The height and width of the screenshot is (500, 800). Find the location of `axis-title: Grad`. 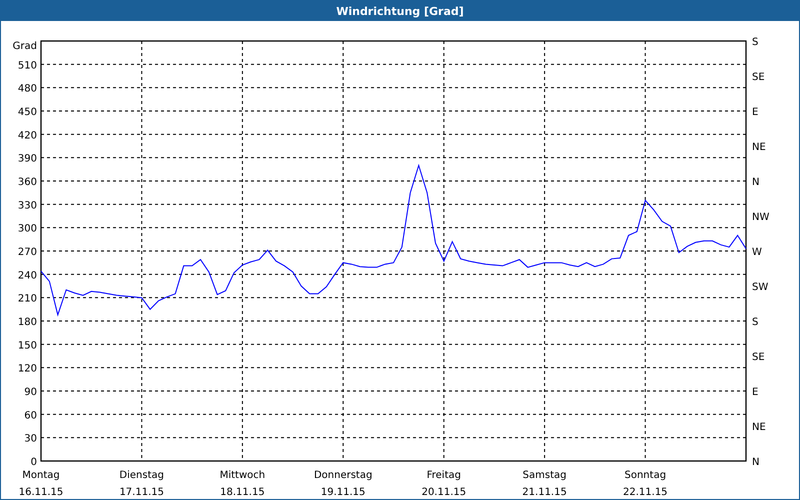

axis-title: Grad is located at coordinates (24, 46).